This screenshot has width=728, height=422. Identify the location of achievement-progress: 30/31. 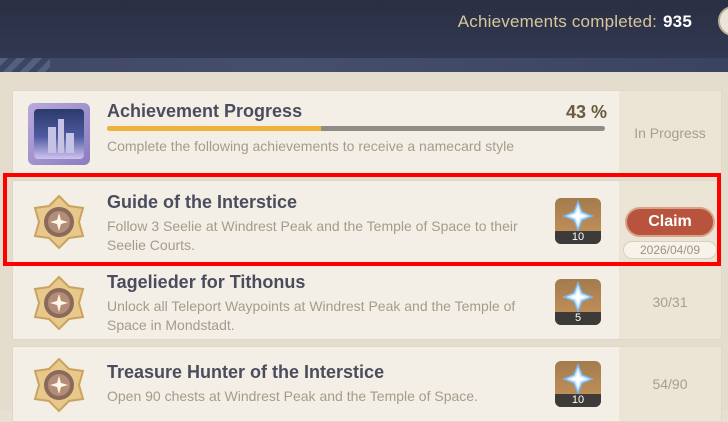
(670, 302).